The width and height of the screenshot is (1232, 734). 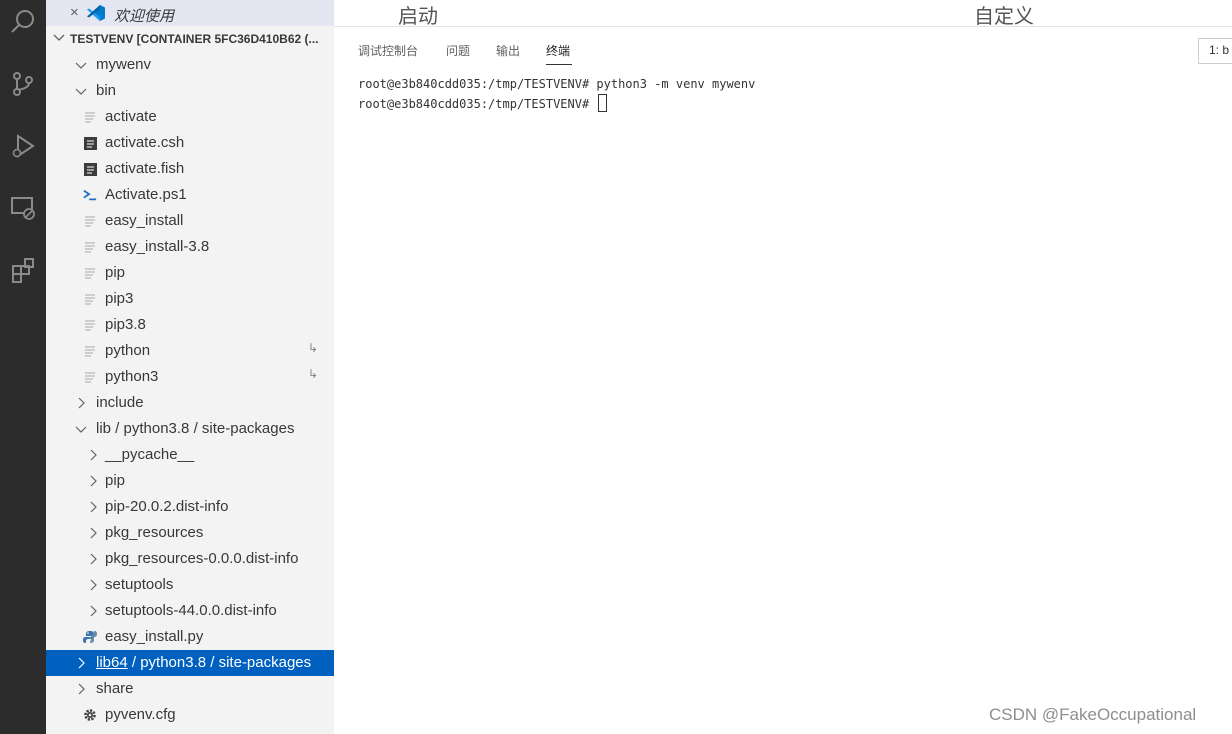 I want to click on tree-file-activate: activate, so click(x=190, y=117).